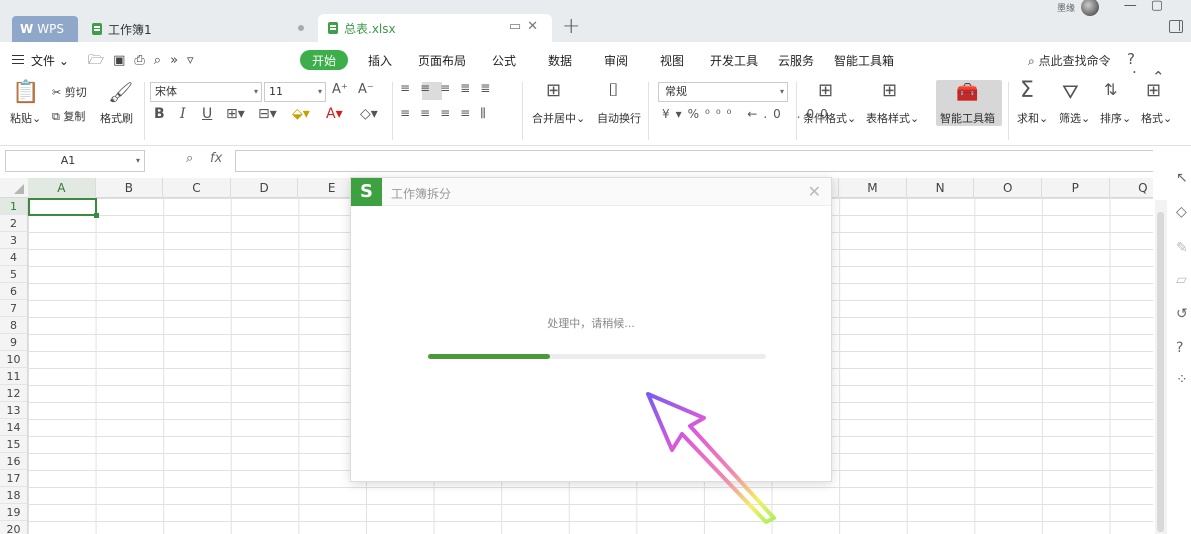 The image size is (1191, 534). I want to click on font-color-icon: A▾, so click(334, 114).